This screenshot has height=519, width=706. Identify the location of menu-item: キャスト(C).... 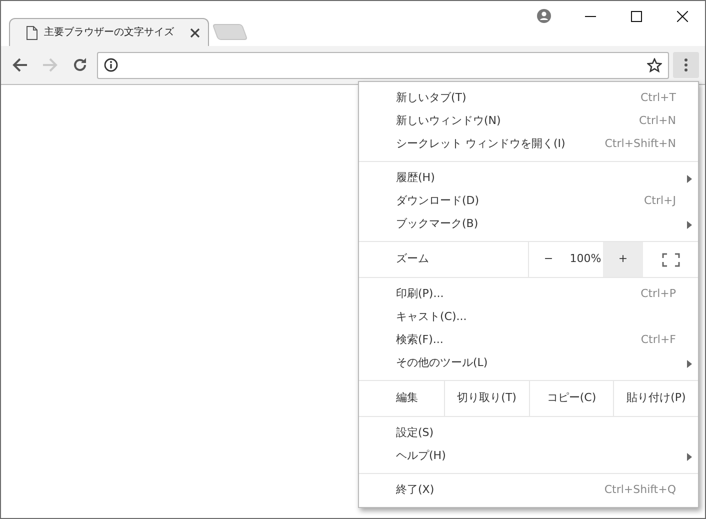
(528, 317).